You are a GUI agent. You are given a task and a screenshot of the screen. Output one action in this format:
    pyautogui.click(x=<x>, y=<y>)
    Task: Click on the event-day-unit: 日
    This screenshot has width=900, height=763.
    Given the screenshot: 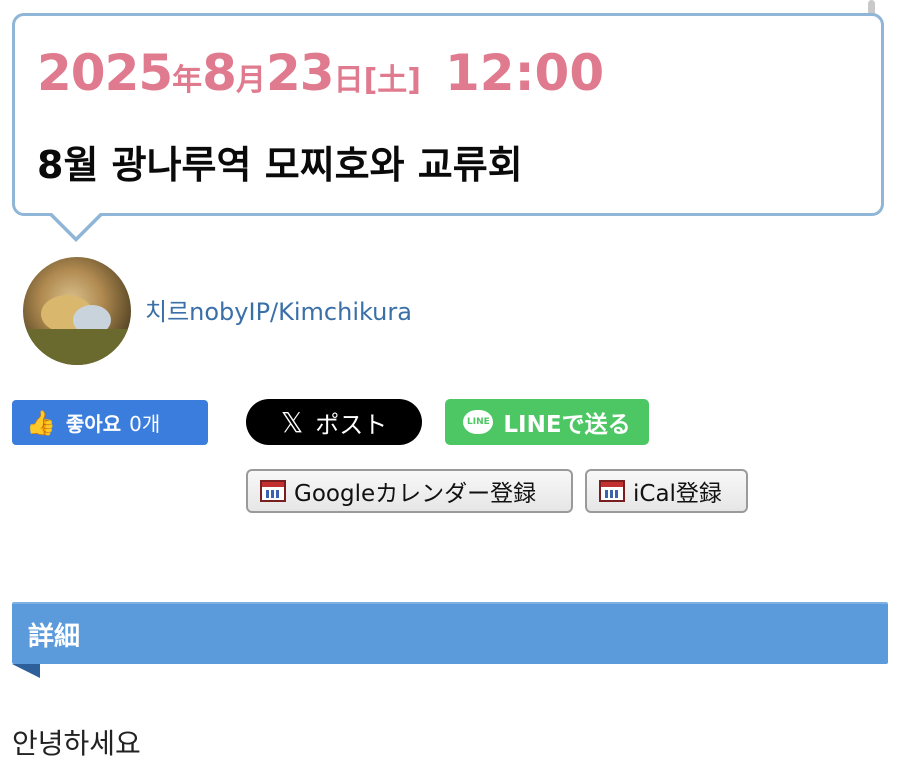 What is the action you would take?
    pyautogui.click(x=348, y=80)
    